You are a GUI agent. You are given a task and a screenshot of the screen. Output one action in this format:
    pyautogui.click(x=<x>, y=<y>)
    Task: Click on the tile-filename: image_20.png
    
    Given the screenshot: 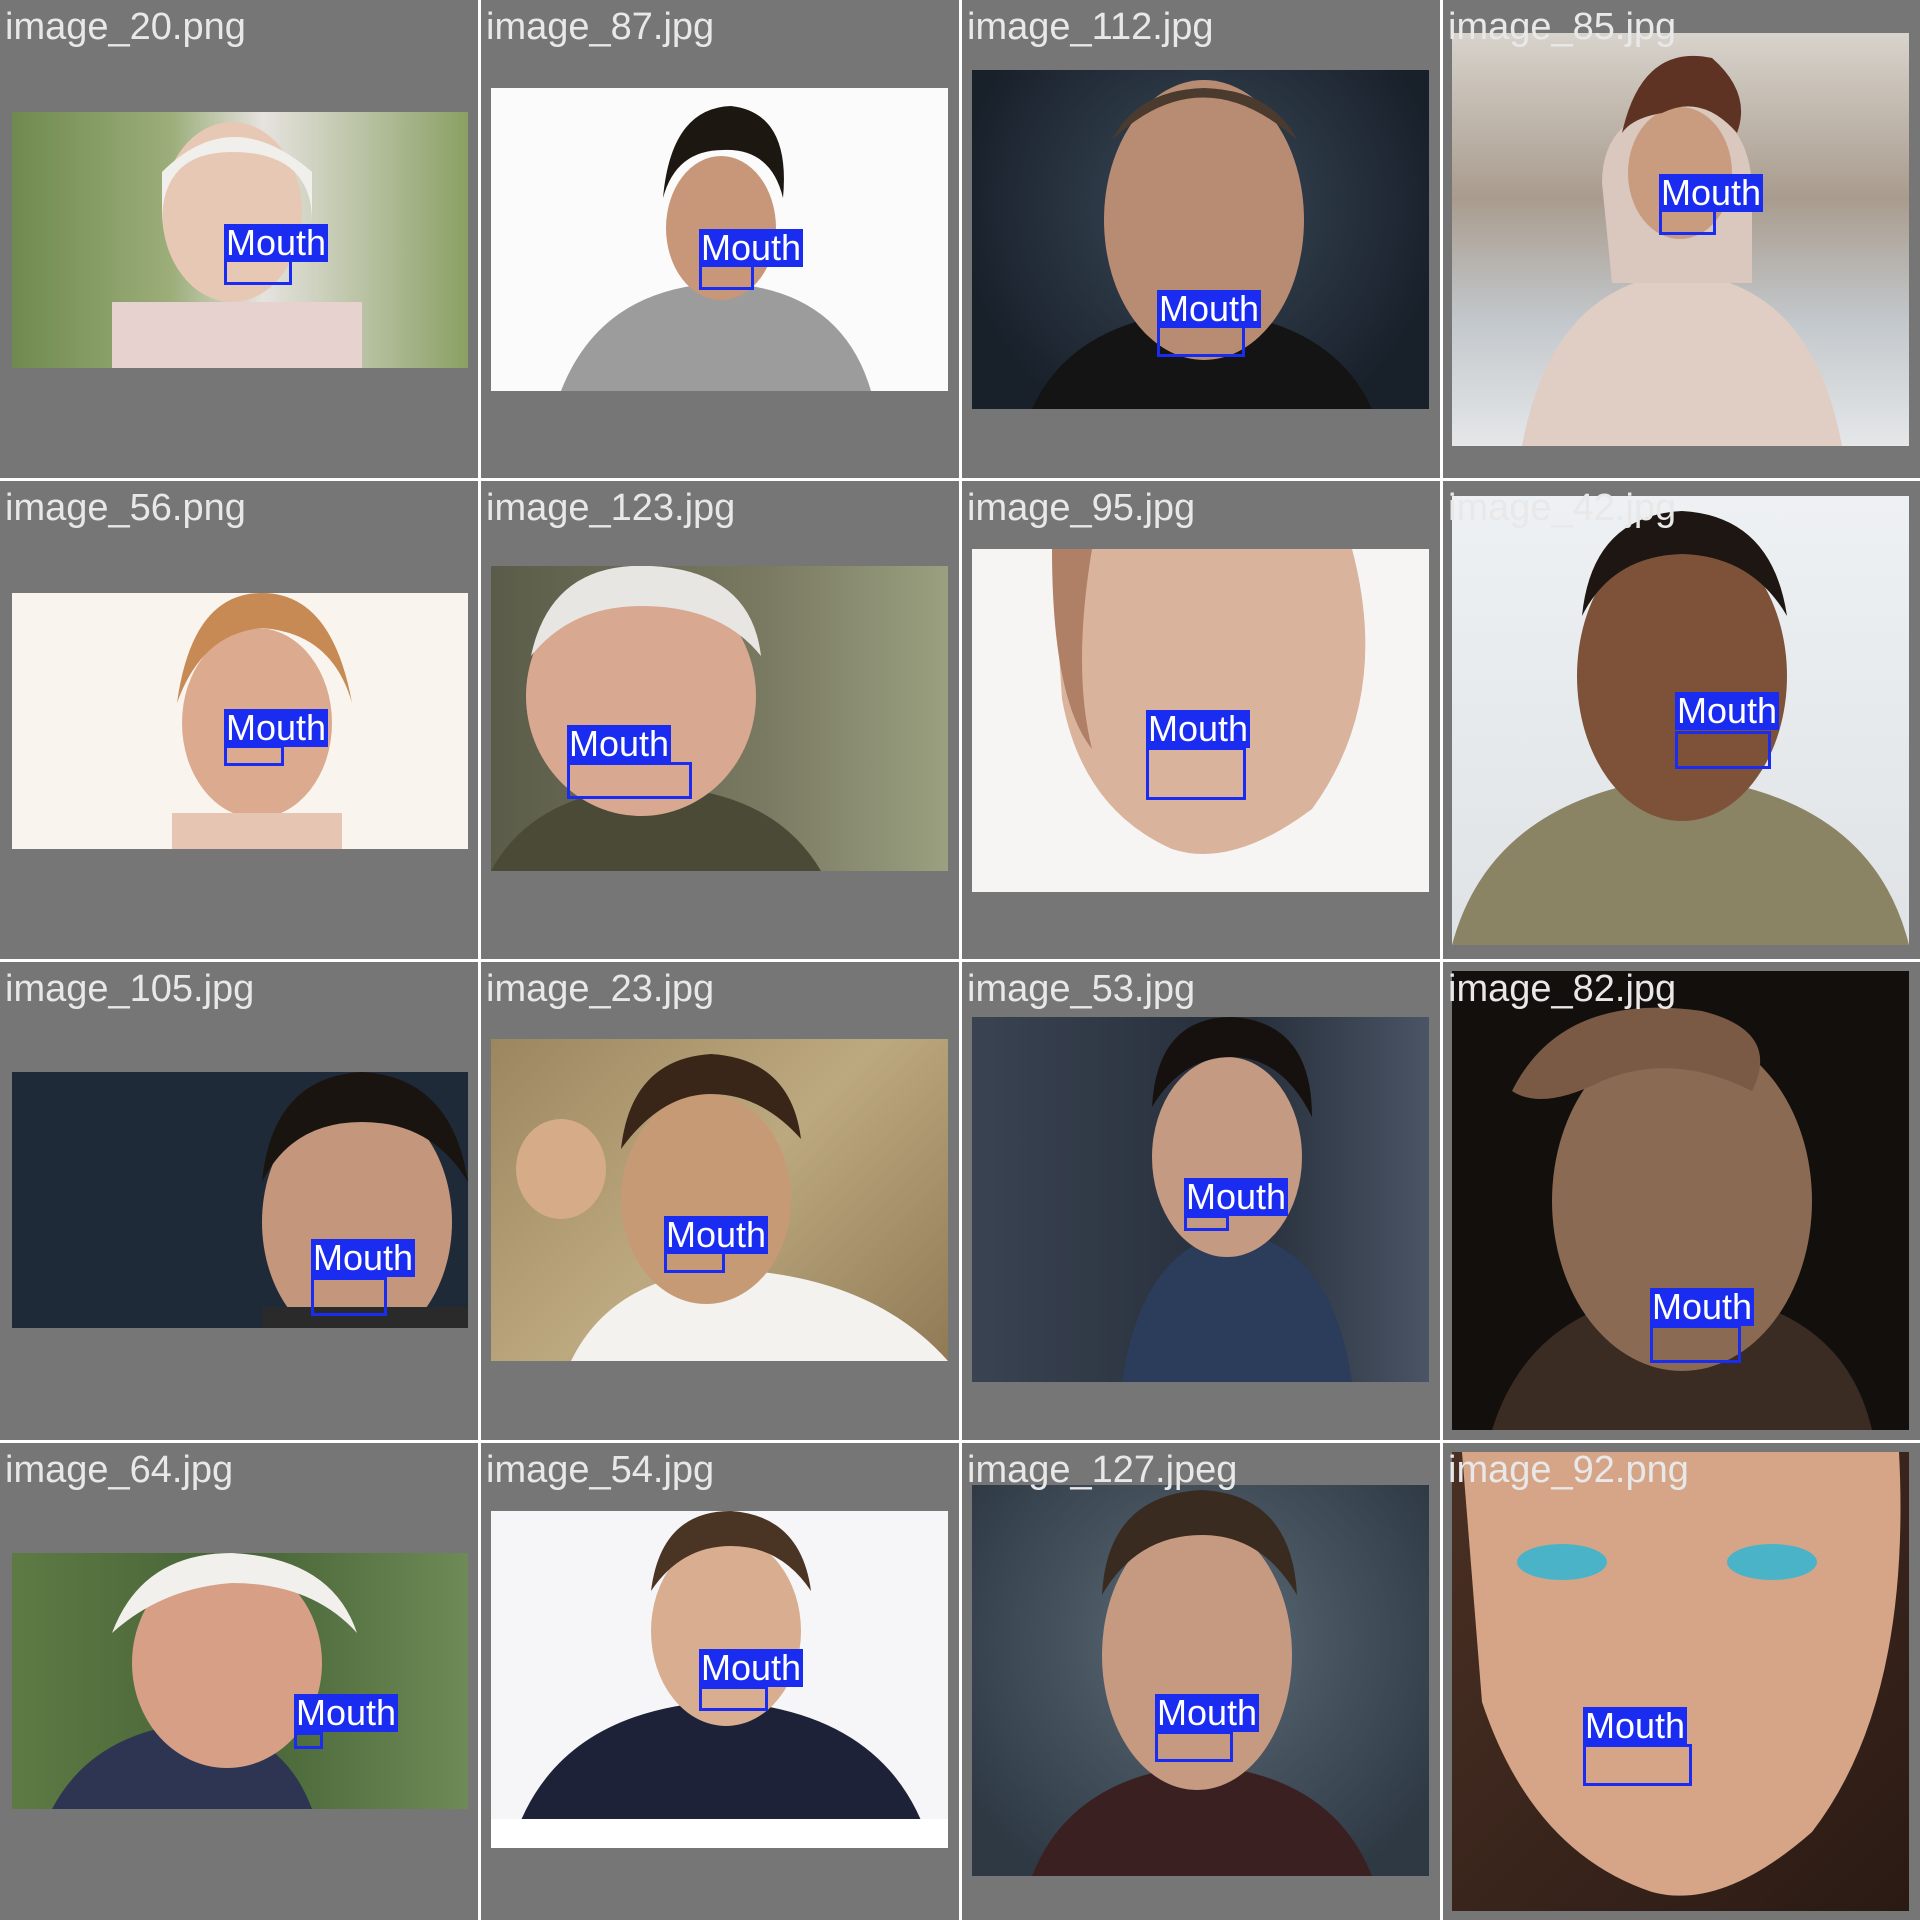 What is the action you would take?
    pyautogui.click(x=125, y=27)
    